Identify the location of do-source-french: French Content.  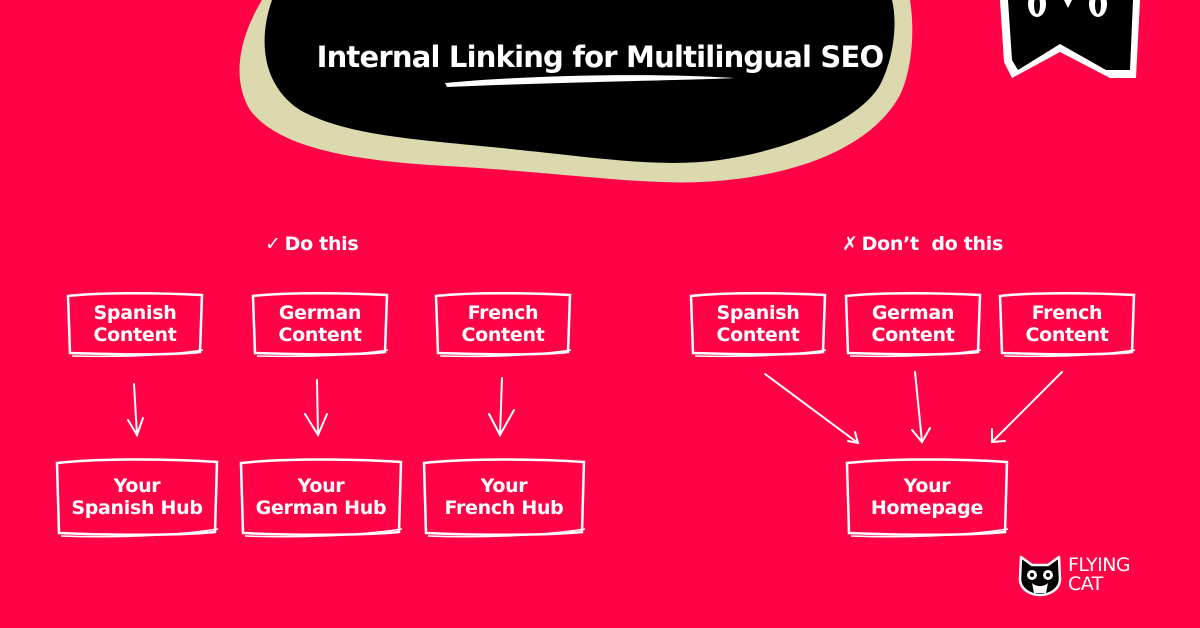
(503, 324).